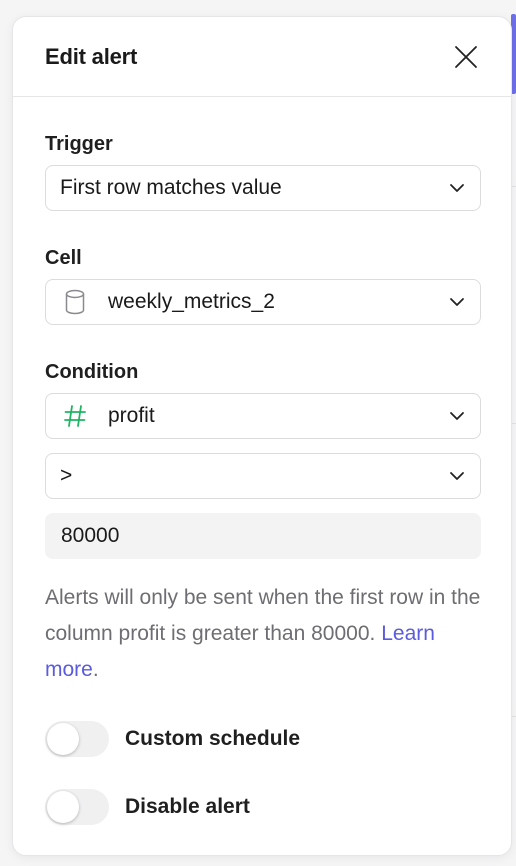 The width and height of the screenshot is (516, 866). What do you see at coordinates (171, 187) in the screenshot?
I see `trigger-select-value: First row matches value` at bounding box center [171, 187].